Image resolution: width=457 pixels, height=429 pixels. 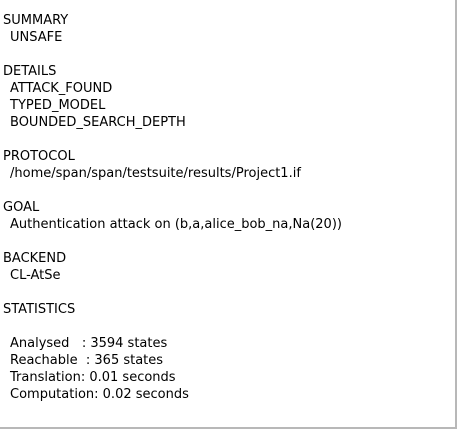 I want to click on details-item: ATTACK_FOUND, so click(x=61, y=88).